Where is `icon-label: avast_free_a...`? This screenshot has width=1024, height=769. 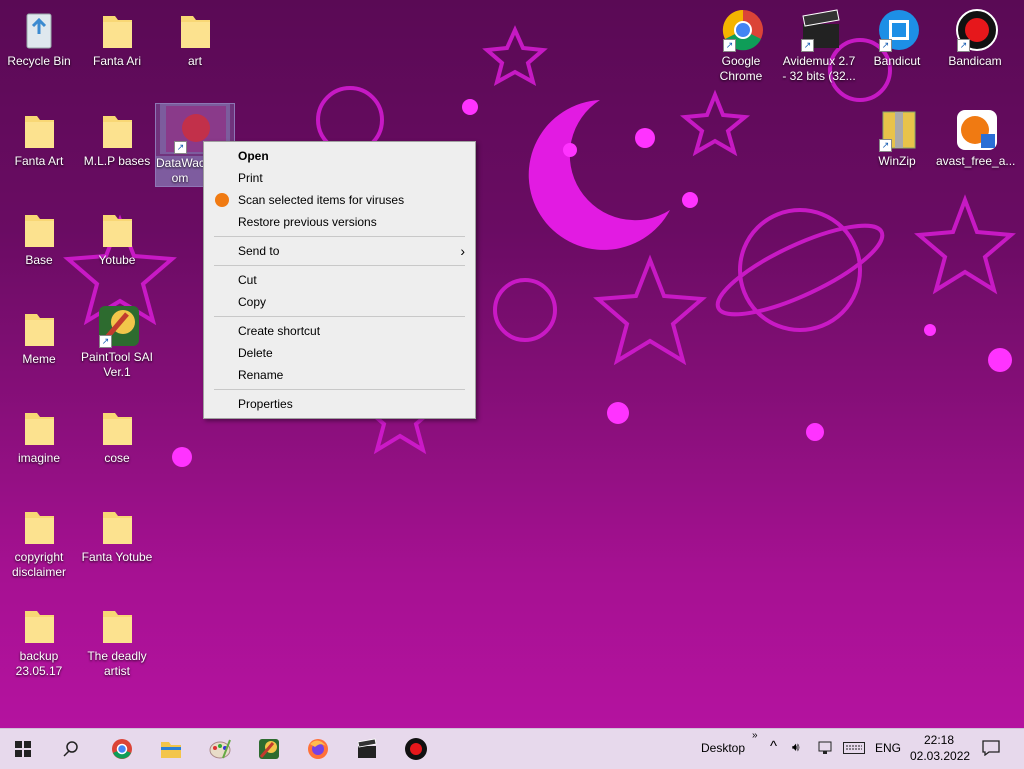 icon-label: avast_free_a... is located at coordinates (976, 161).